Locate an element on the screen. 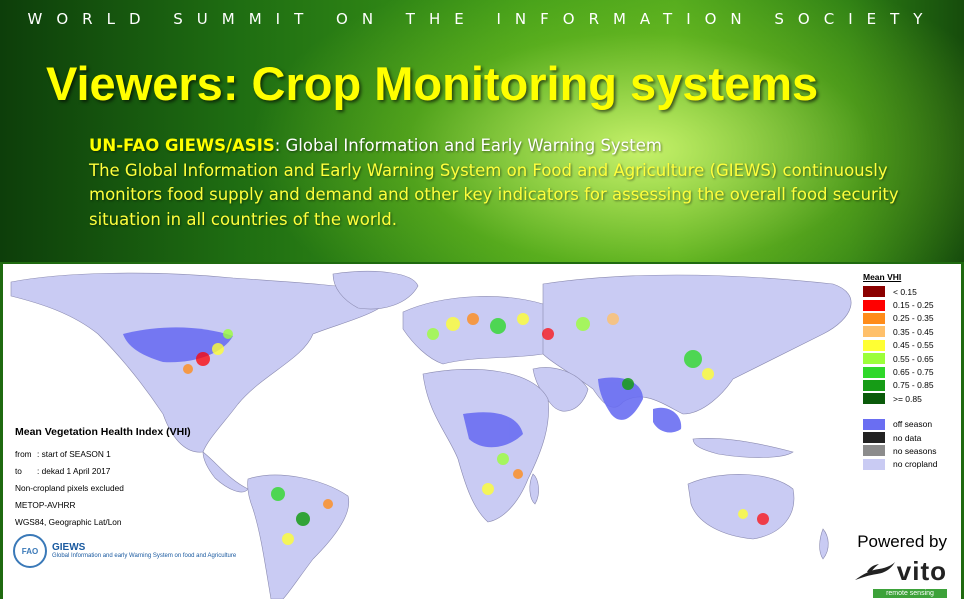 The height and width of the screenshot is (599, 964). off-season-southeast-asia is located at coordinates (667, 420).